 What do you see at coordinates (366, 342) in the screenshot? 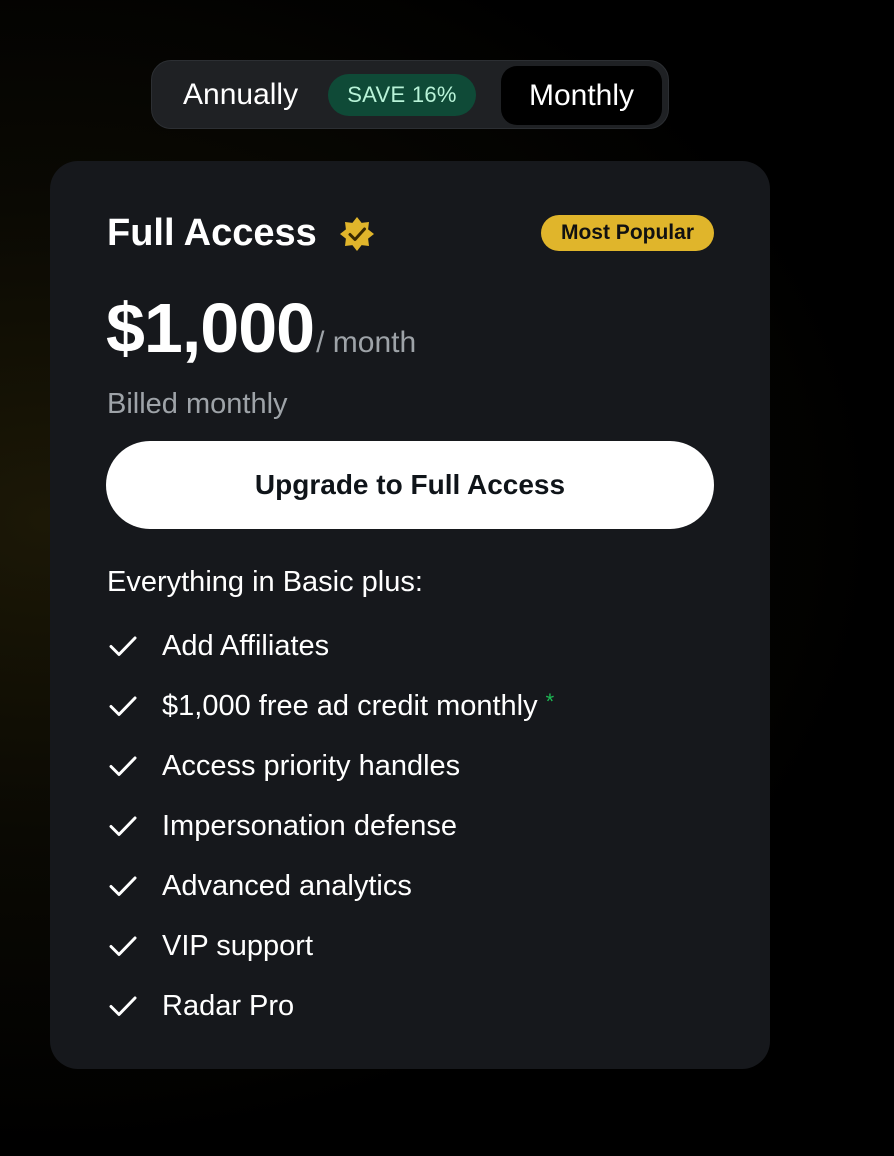
I see `price-period: / month` at bounding box center [366, 342].